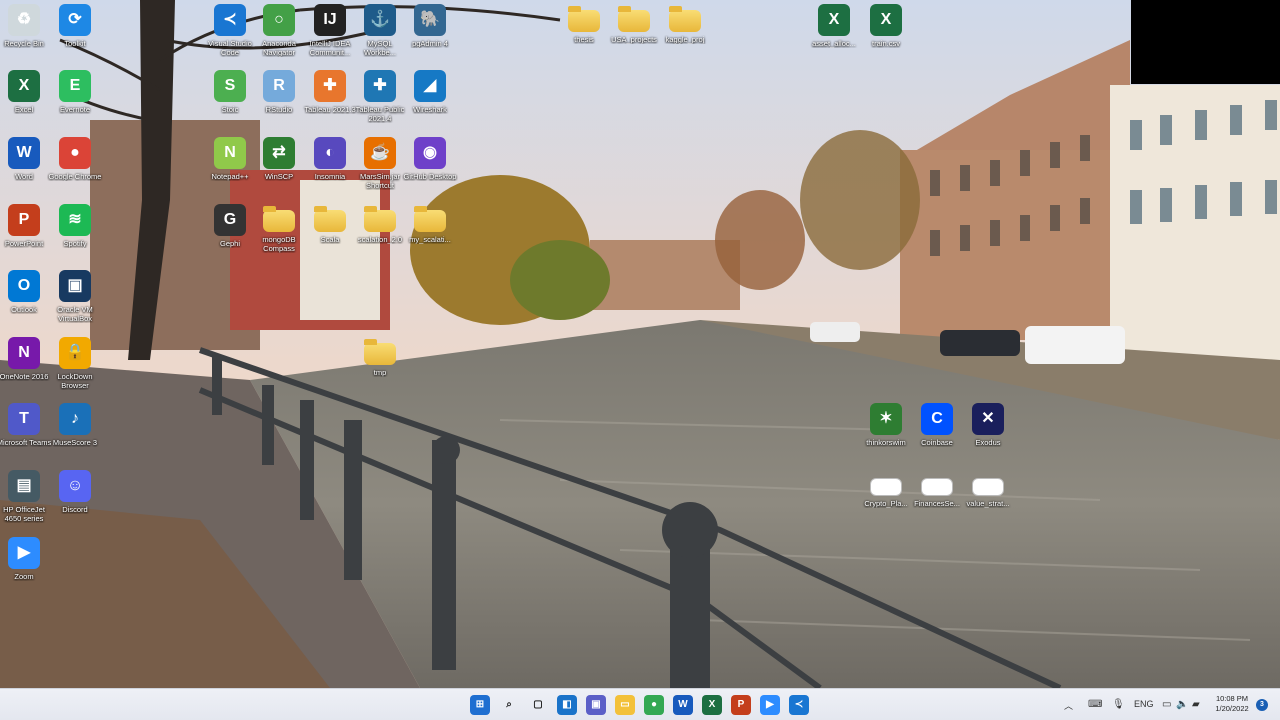 The image size is (1280, 720). What do you see at coordinates (1262, 705) in the screenshot?
I see `notification-badge: 3` at bounding box center [1262, 705].